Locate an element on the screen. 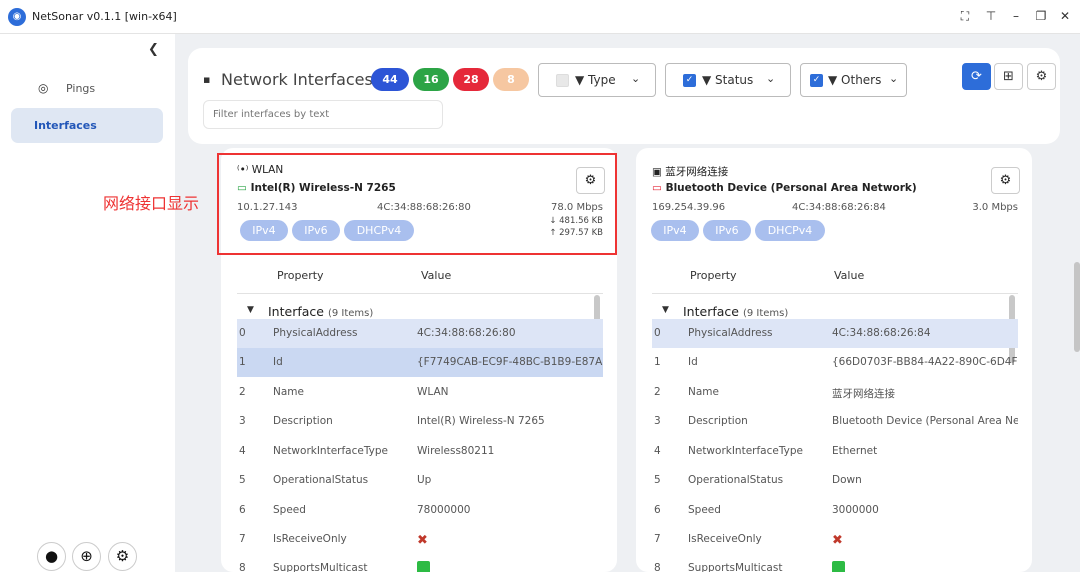 The image size is (1080, 572). table-row: 1 Id {66D0703F-BB84-4A22-890C-6D4F0 is located at coordinates (835, 362).